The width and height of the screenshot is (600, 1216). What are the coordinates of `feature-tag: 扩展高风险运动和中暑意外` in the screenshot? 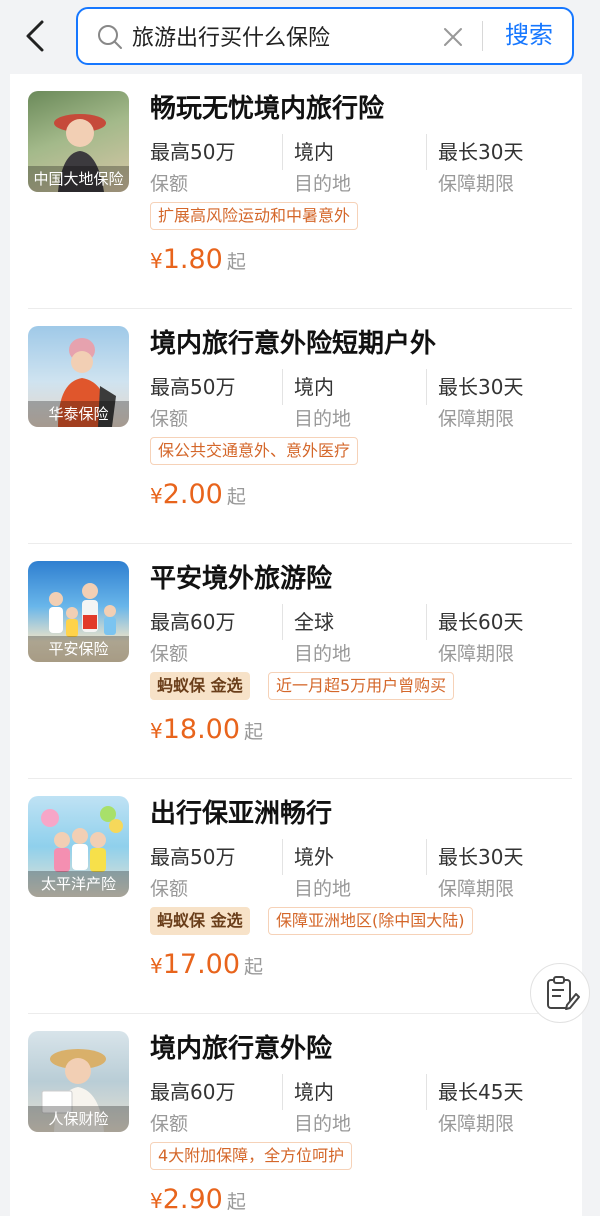 It's located at (254, 216).